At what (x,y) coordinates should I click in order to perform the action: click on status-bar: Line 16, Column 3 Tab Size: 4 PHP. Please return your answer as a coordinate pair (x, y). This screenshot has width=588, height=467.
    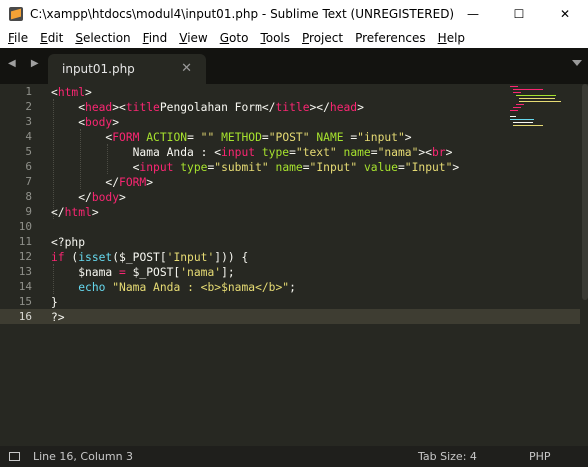
    Looking at the image, I should click on (294, 456).